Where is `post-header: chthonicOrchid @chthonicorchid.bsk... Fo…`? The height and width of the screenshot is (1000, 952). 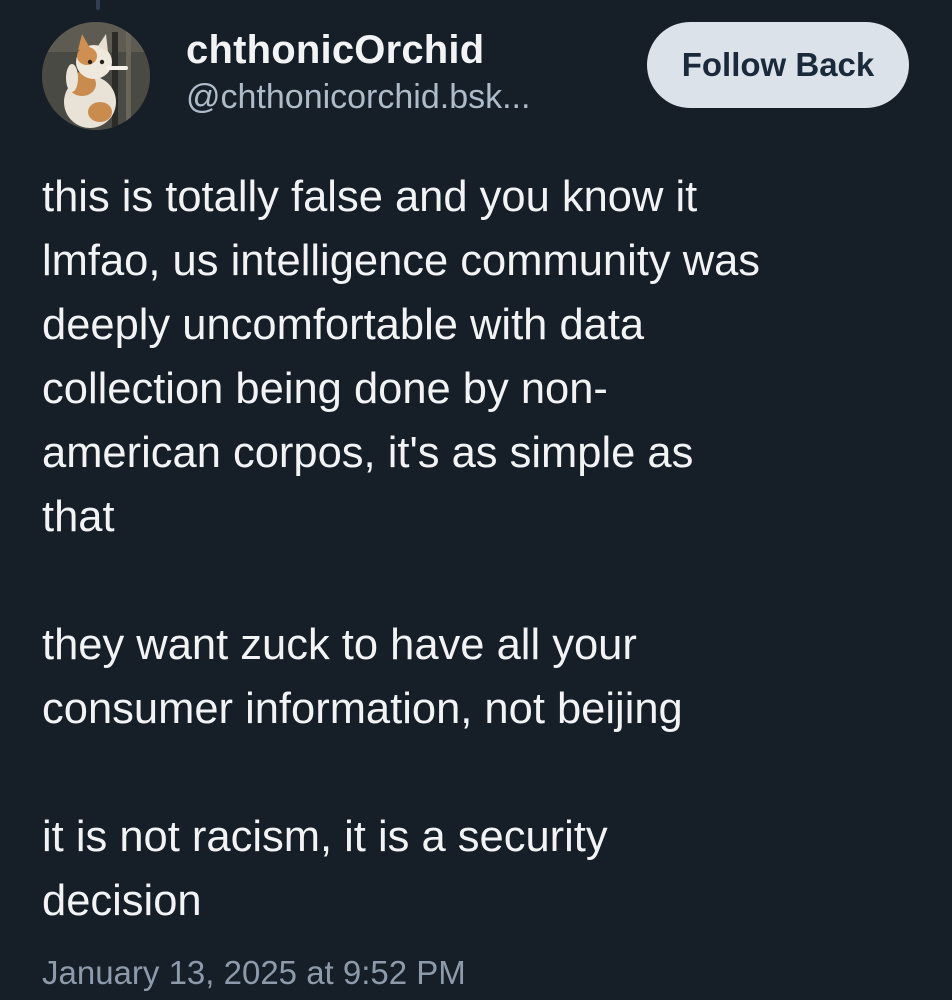
post-header: chthonicOrchid @chthonicorchid.bsk... Fo… is located at coordinates (477, 77).